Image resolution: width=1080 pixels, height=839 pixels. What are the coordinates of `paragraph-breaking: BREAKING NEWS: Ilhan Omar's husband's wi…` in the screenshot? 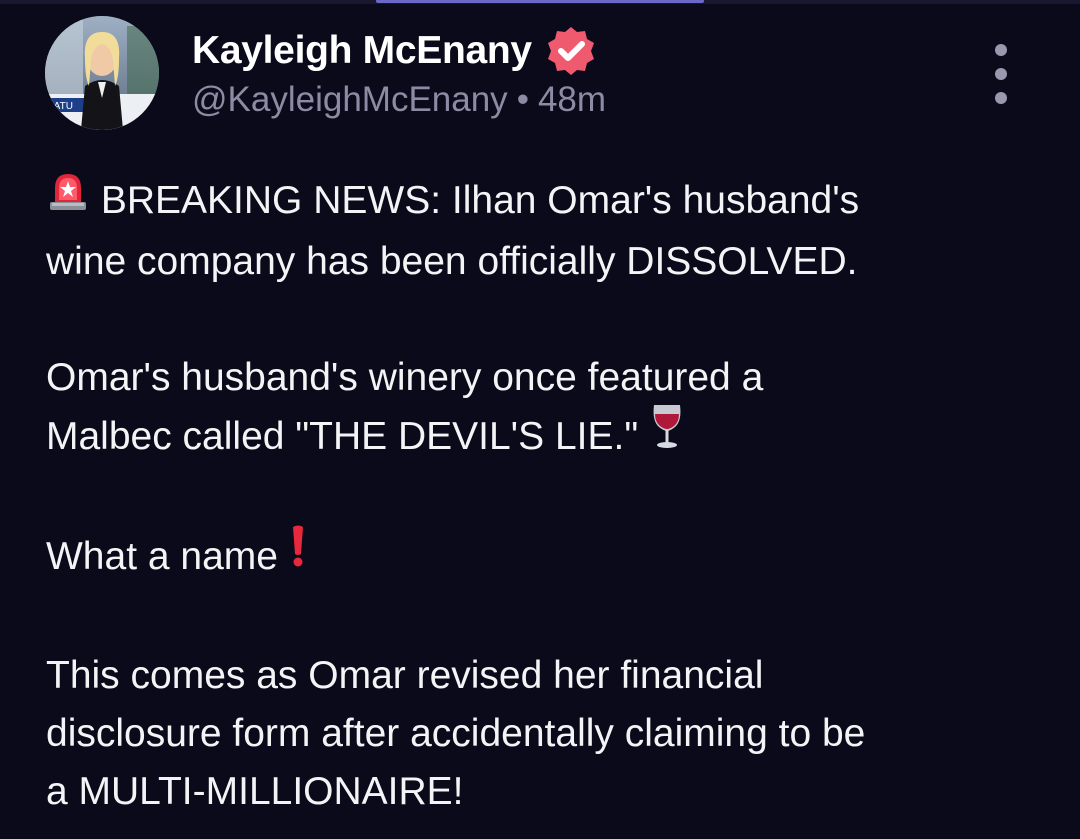 It's located at (546, 231).